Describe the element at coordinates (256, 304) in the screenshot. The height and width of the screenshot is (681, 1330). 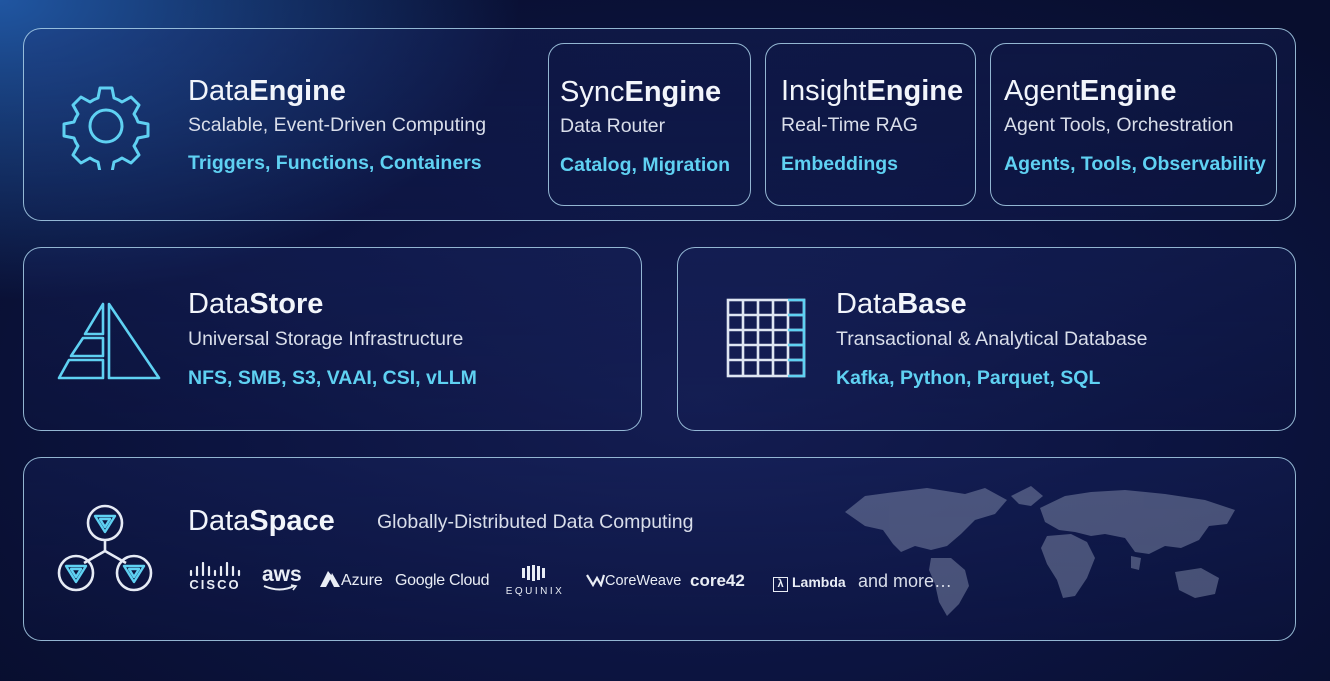
I see `datastore-title: DataStore` at that location.